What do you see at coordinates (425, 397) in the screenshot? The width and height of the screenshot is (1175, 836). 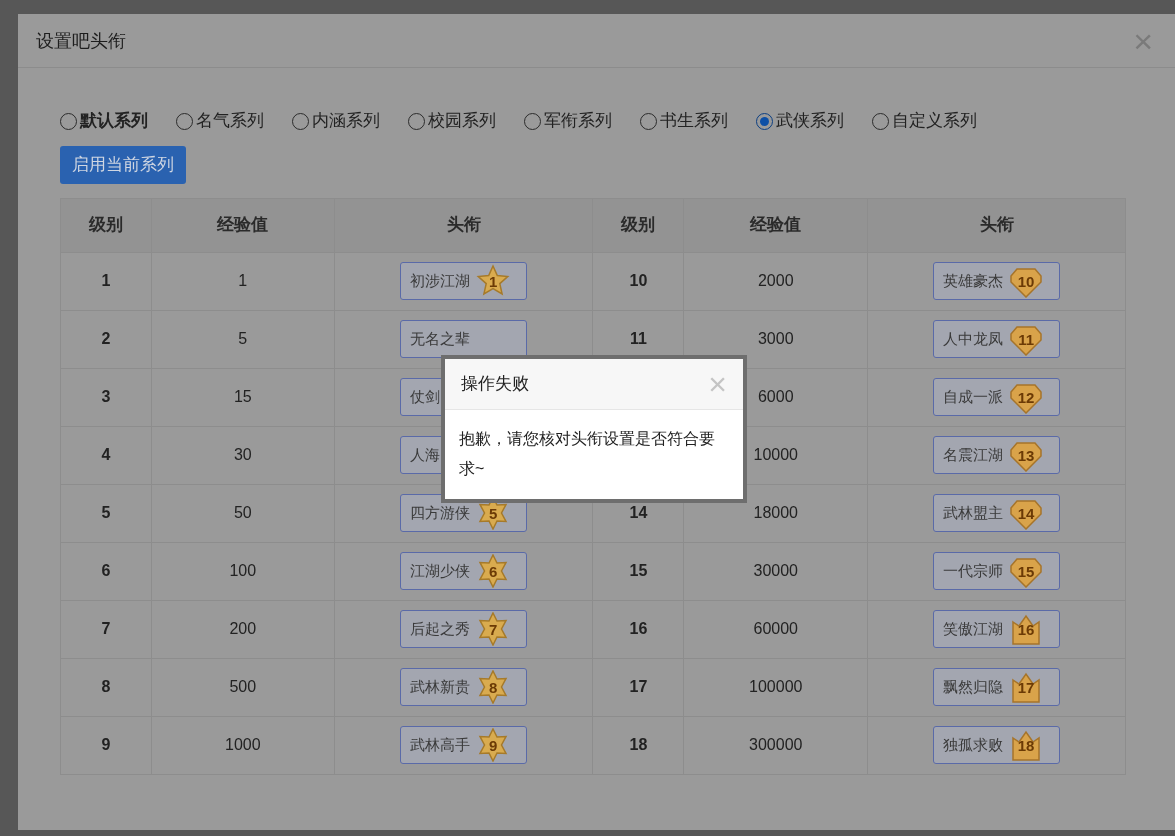 I see `title-text: 仗剑` at bounding box center [425, 397].